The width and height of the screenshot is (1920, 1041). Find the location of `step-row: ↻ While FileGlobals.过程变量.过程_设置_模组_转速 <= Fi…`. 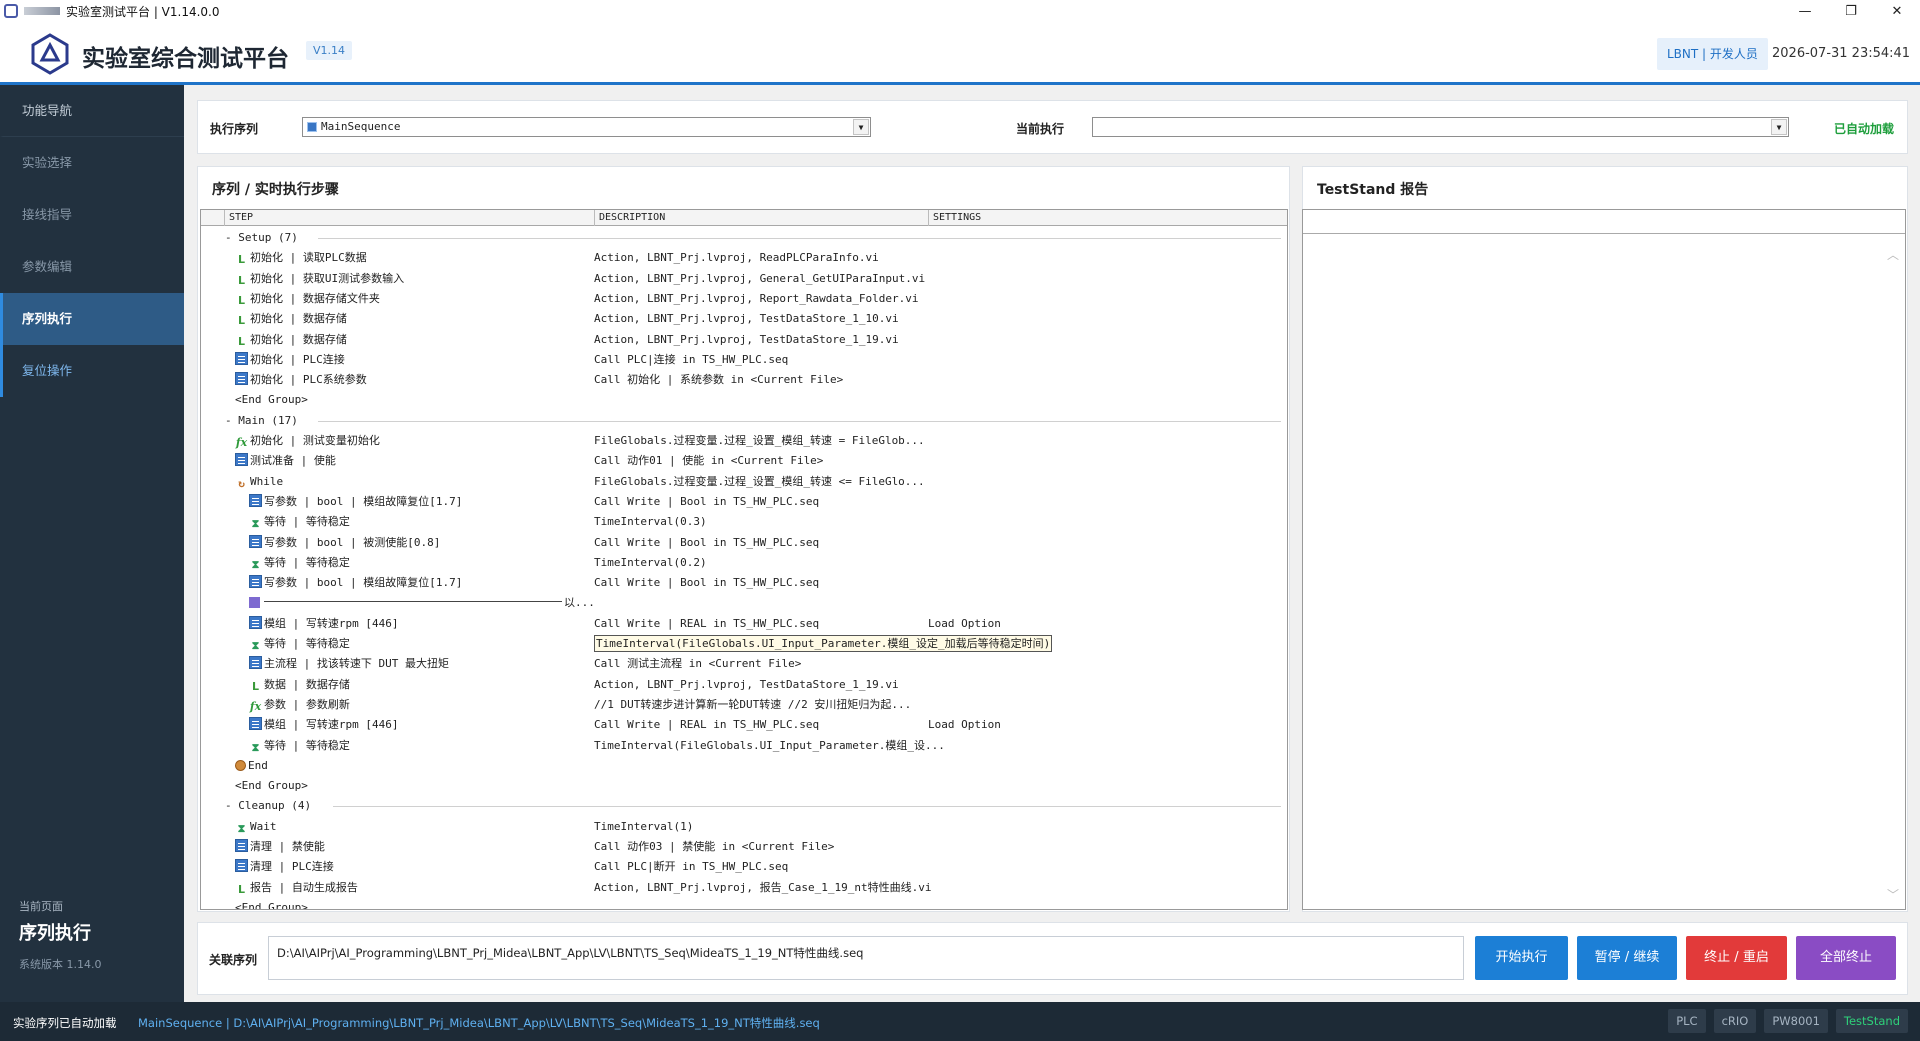

step-row: ↻ While FileGlobals.过程变量.过程_设置_模组_转速 <= Fi… is located at coordinates (744, 482).